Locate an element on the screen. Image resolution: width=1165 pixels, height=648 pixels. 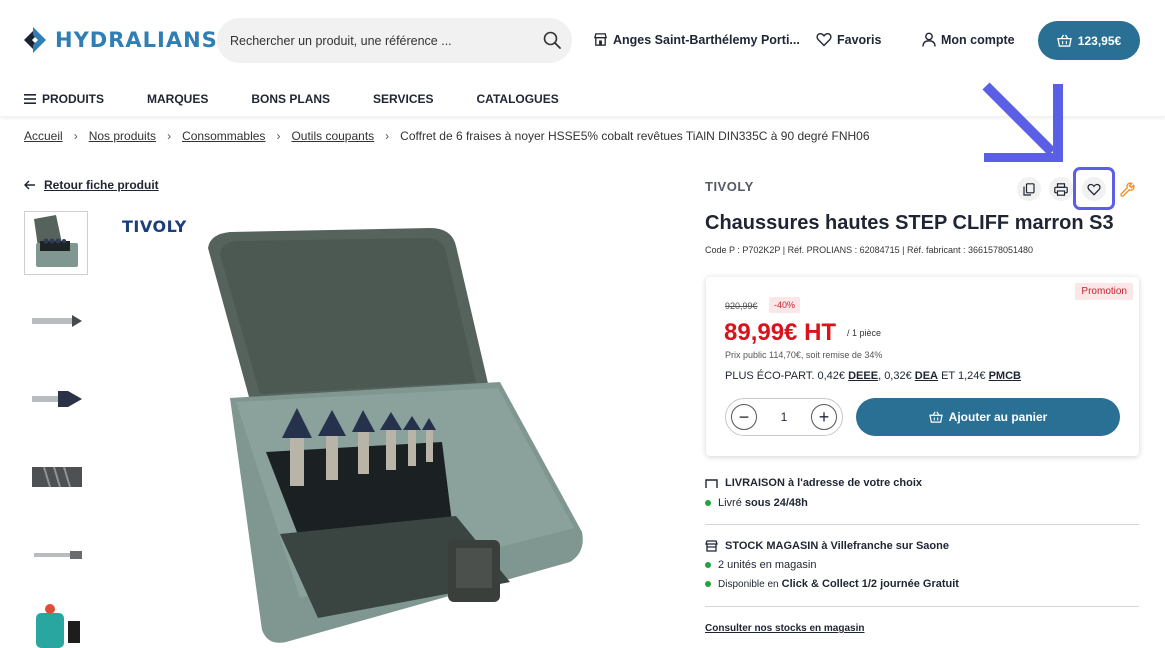
back-label: Retour fiche produit is located at coordinates (101, 185).